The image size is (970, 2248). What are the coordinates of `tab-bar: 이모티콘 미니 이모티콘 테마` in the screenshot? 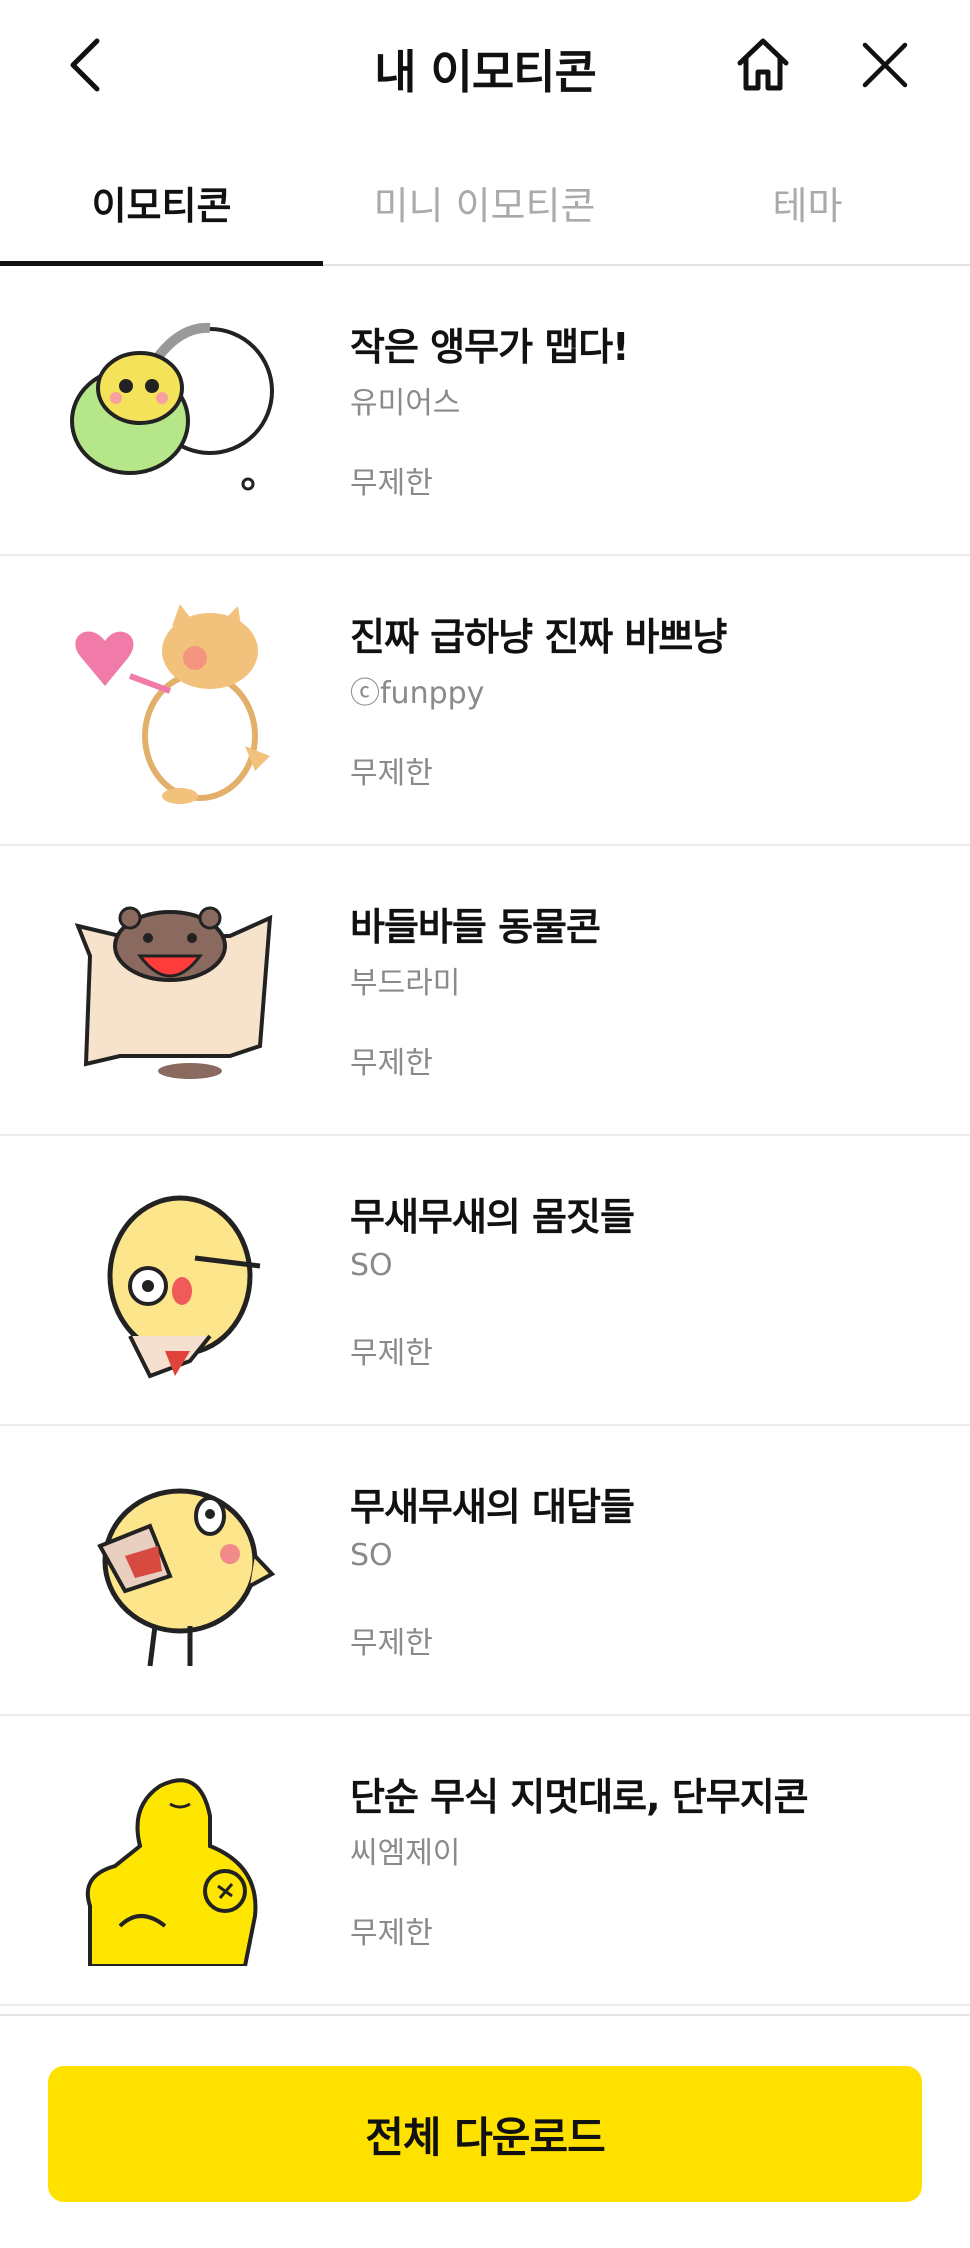 It's located at (485, 203).